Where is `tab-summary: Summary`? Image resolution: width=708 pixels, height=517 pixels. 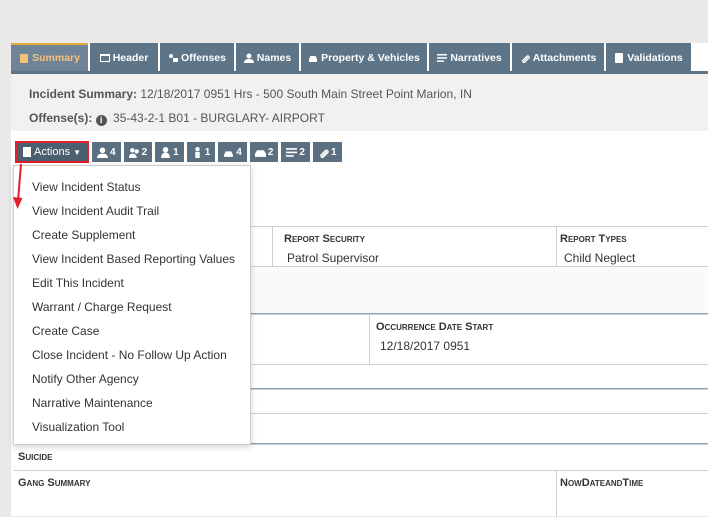
tab-summary: Summary is located at coordinates (49, 57).